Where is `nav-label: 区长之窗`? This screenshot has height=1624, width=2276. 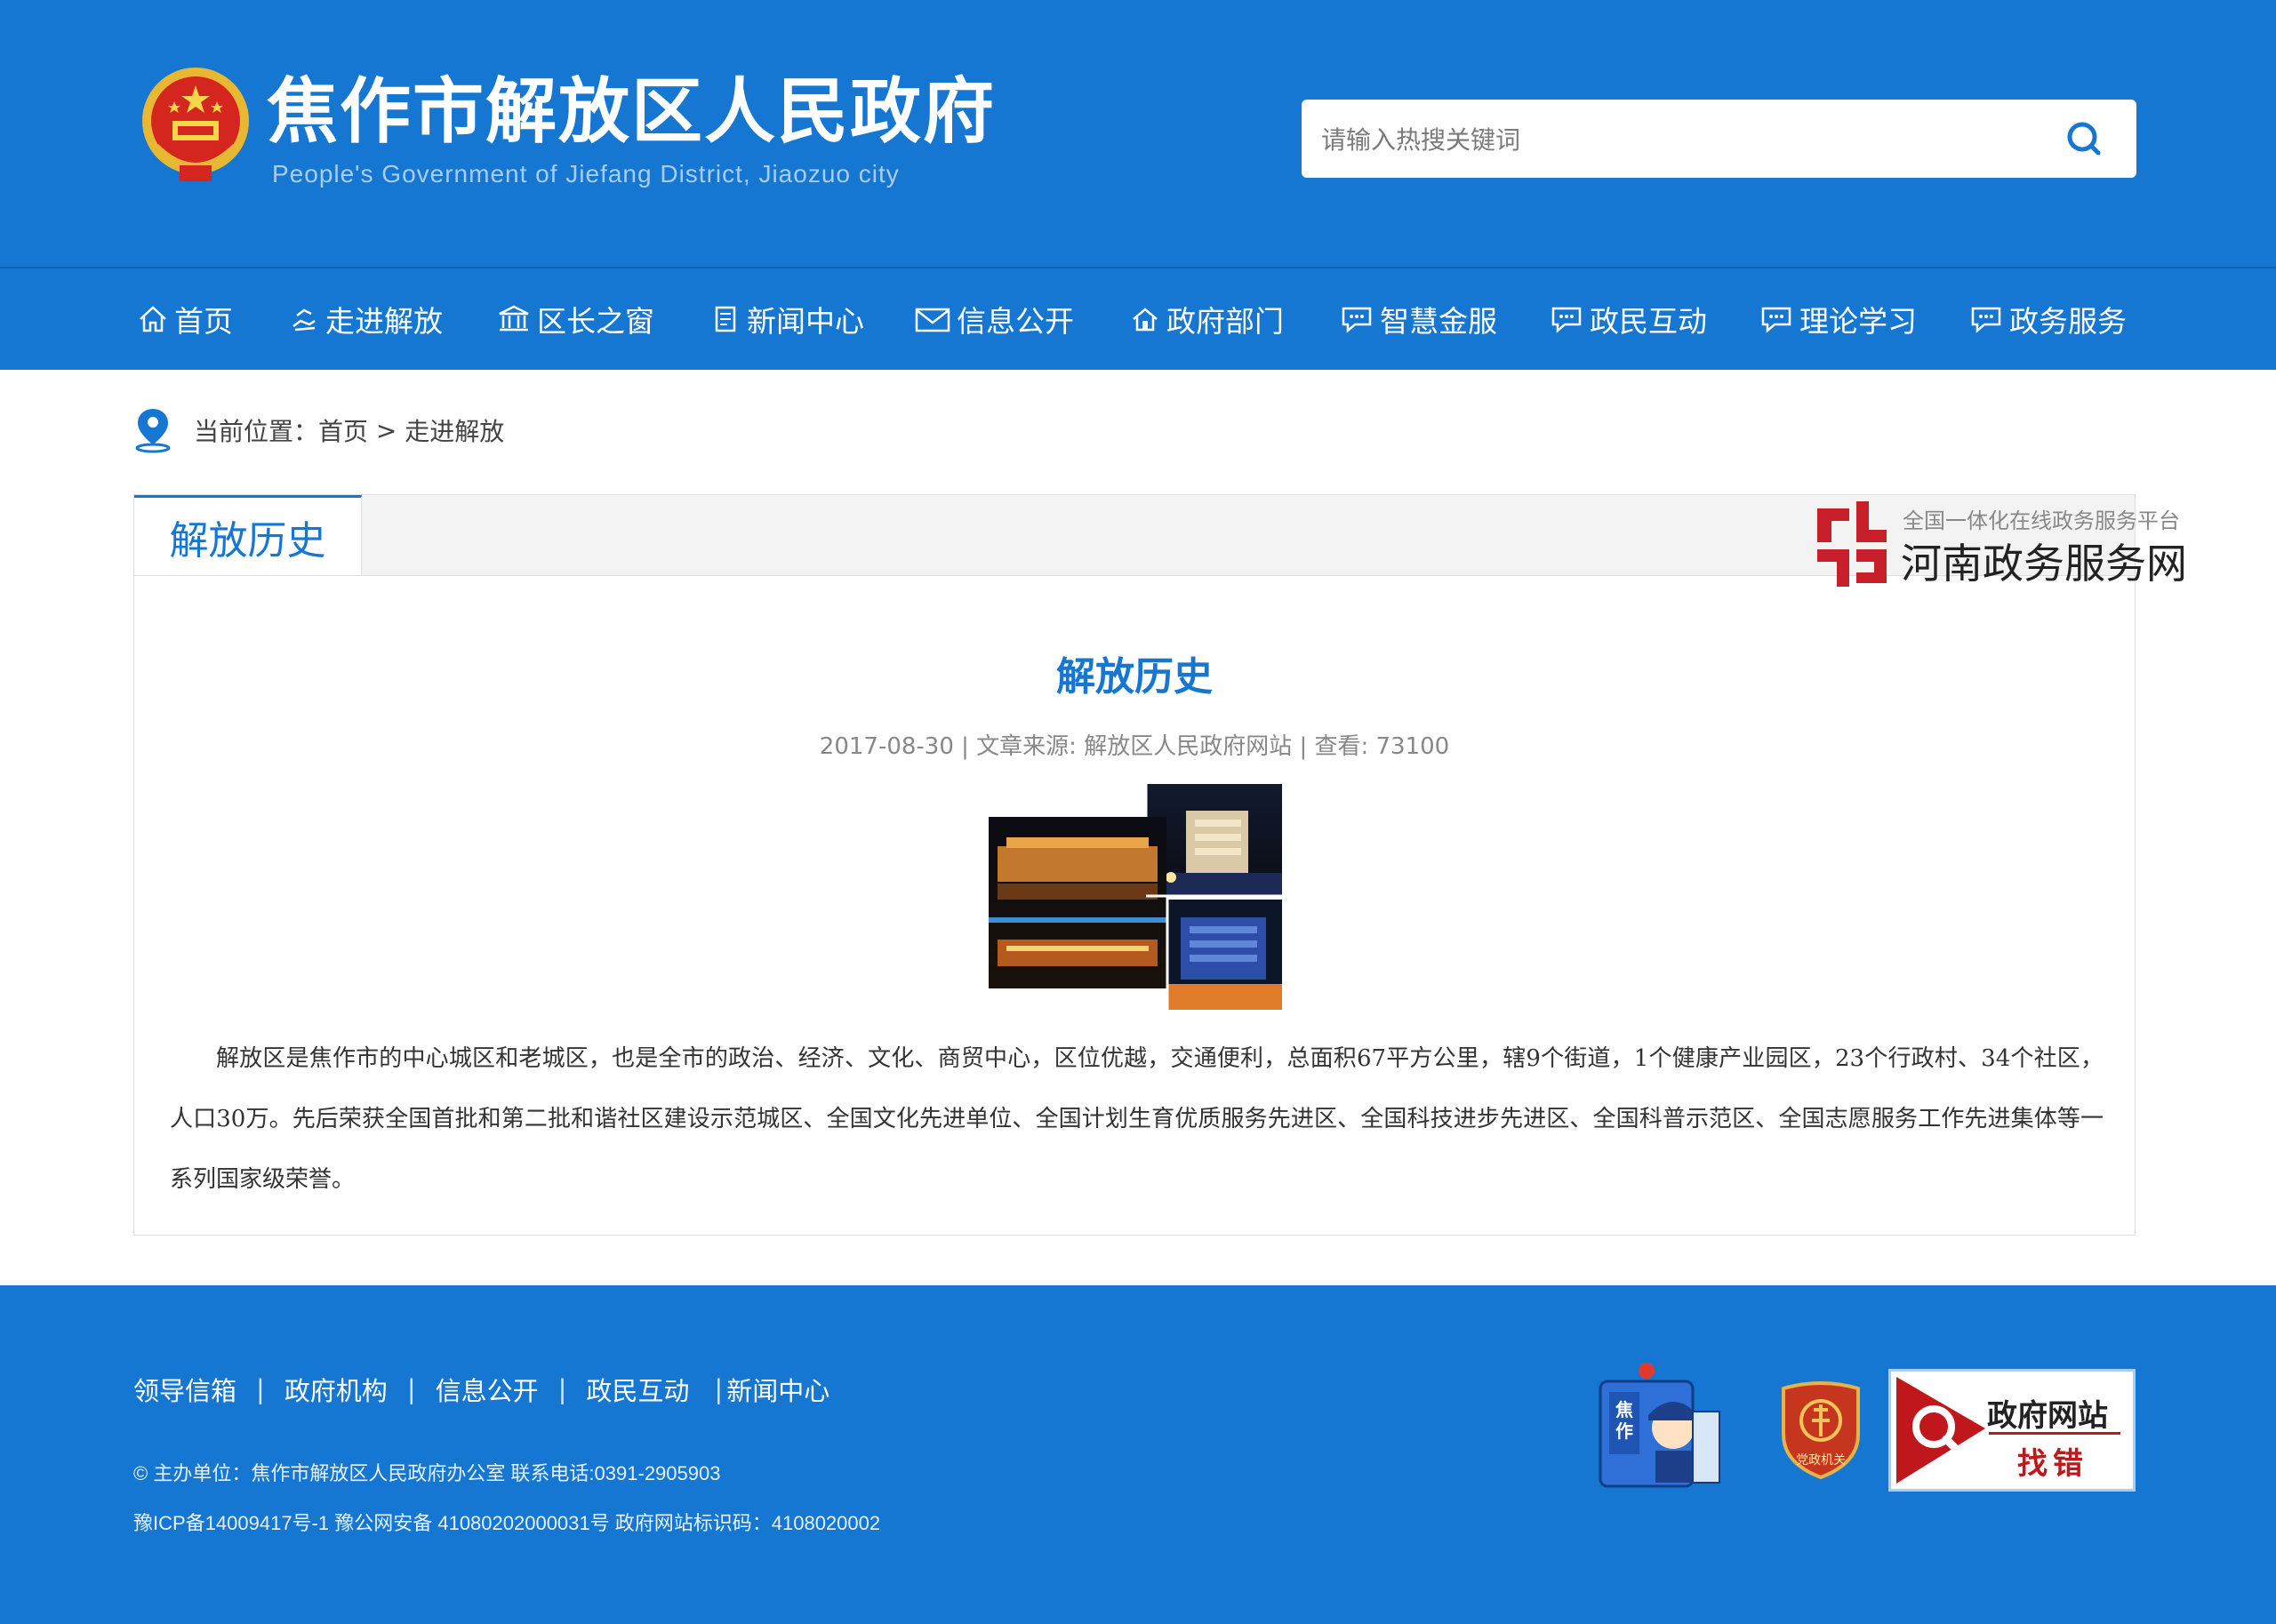
nav-label: 区长之窗 is located at coordinates (595, 321).